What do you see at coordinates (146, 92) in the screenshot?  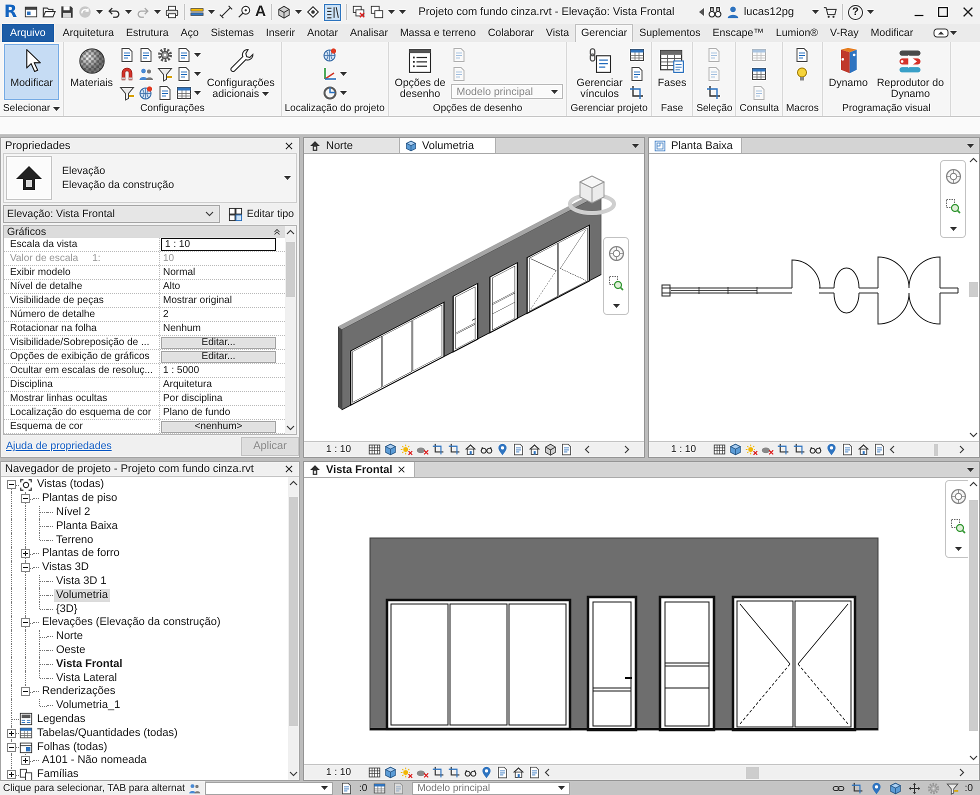 I see `globe-icon` at bounding box center [146, 92].